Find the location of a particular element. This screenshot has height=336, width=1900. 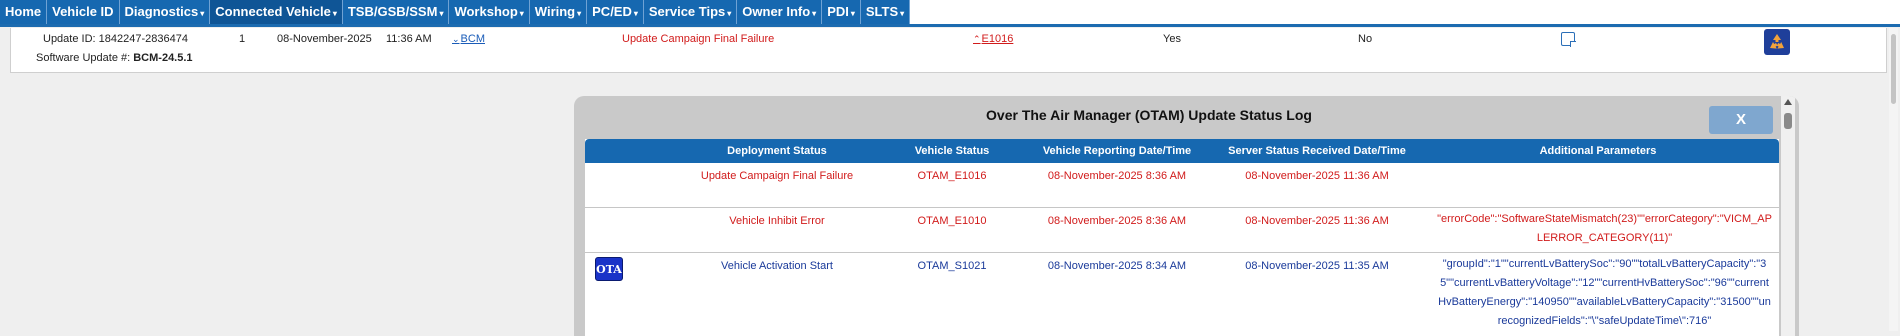

update-status: Update Campaign Final Failure is located at coordinates (698, 39).